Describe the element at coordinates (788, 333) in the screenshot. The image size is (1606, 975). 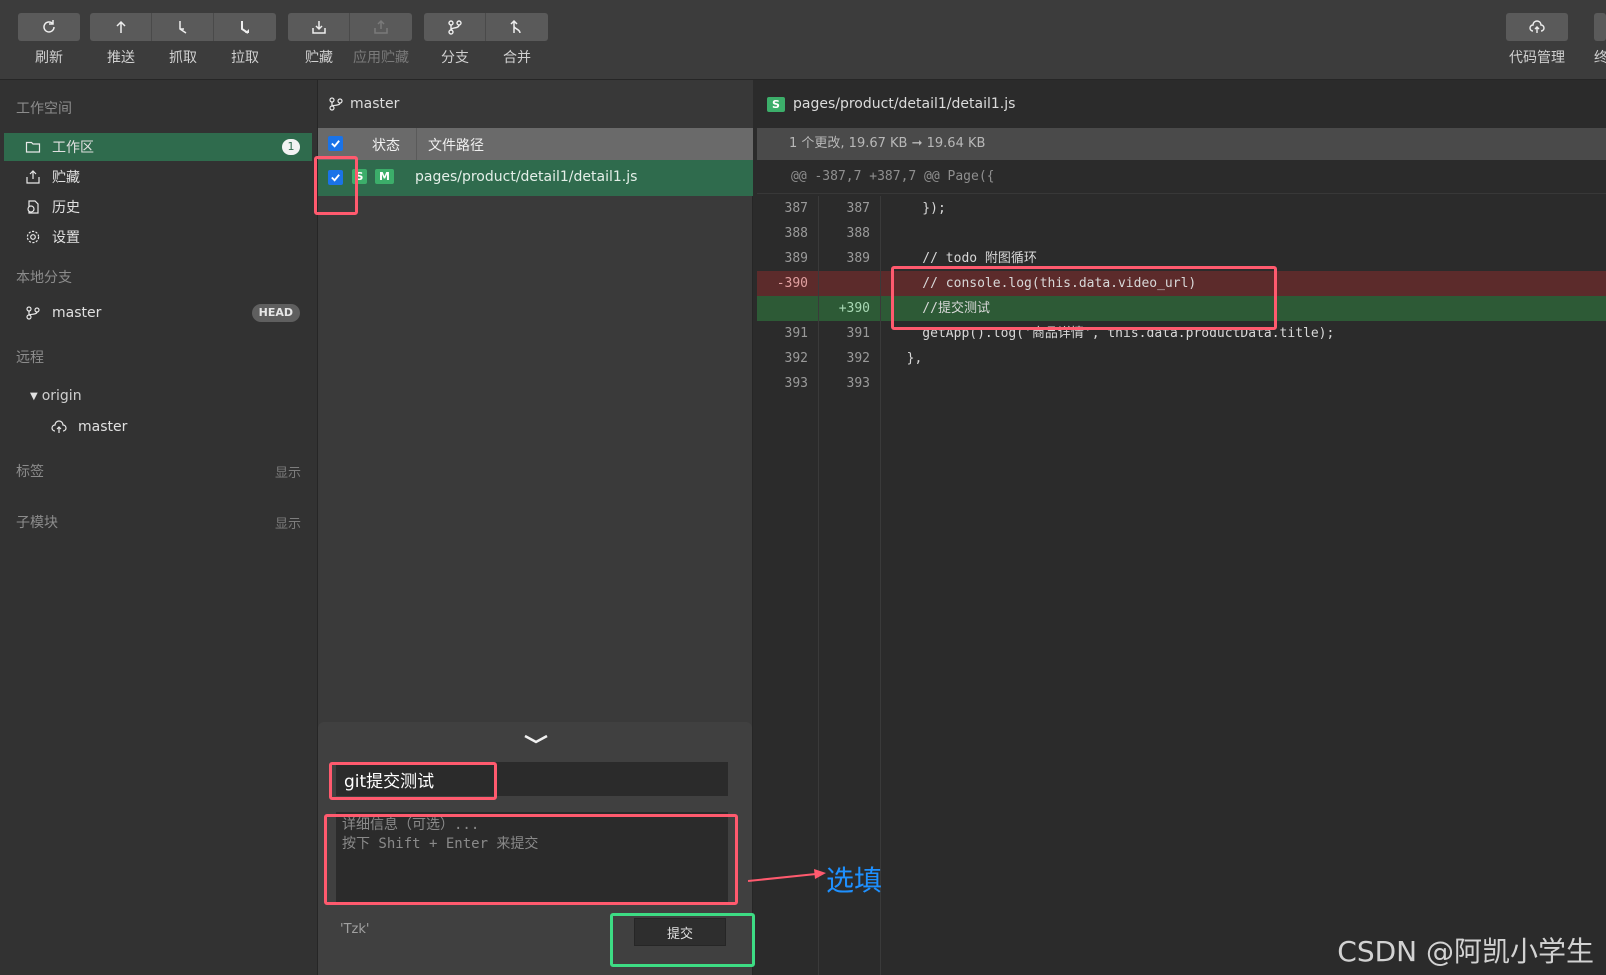
I see `old-line-number: 391` at that location.